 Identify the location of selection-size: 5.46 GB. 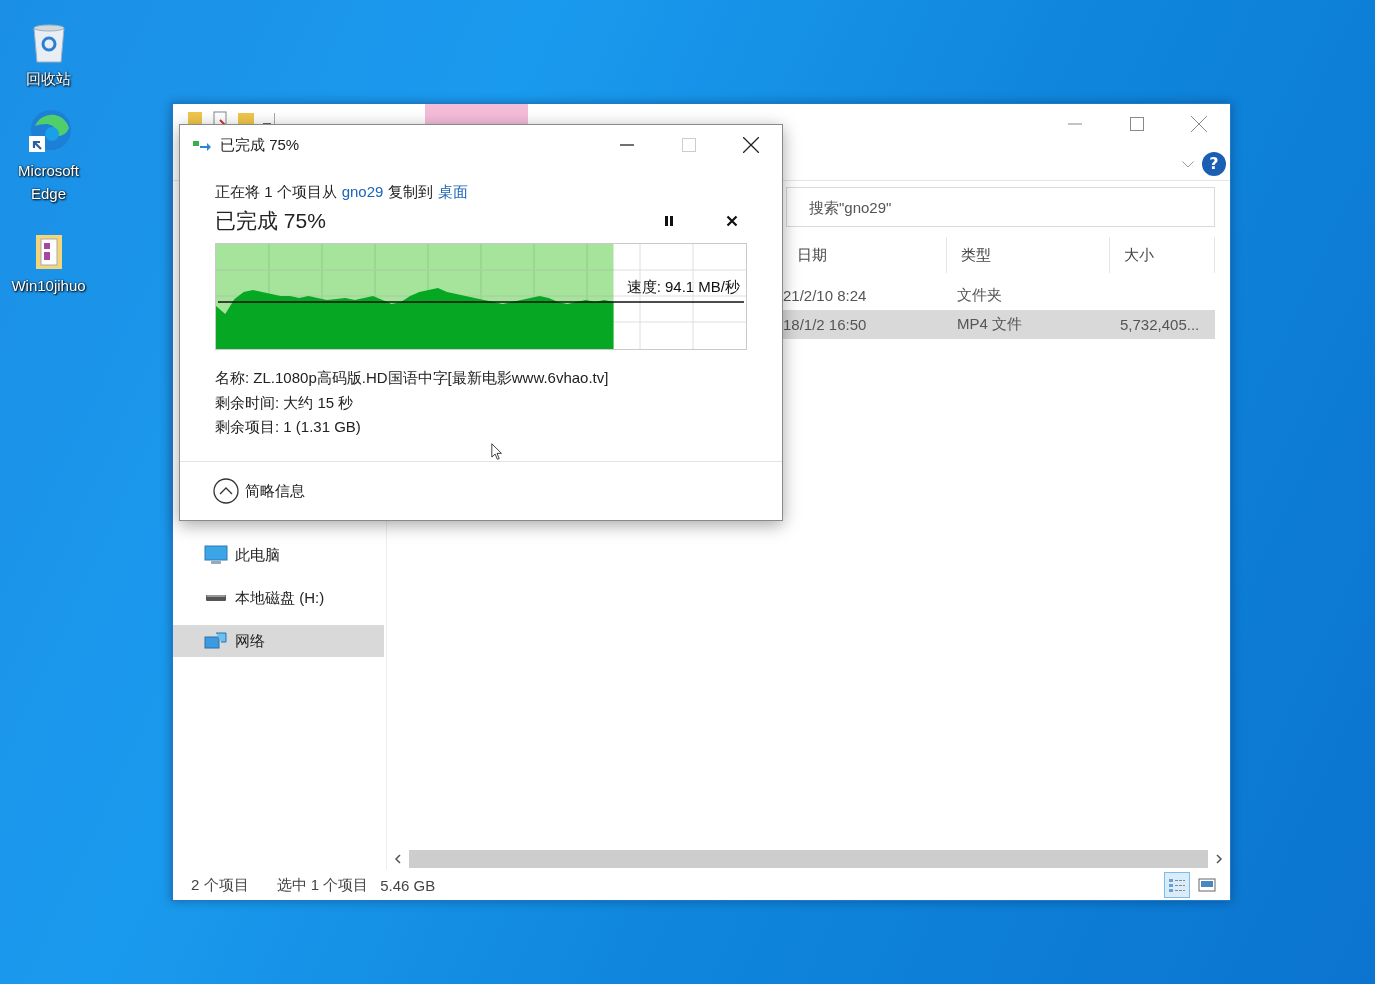
(408, 885).